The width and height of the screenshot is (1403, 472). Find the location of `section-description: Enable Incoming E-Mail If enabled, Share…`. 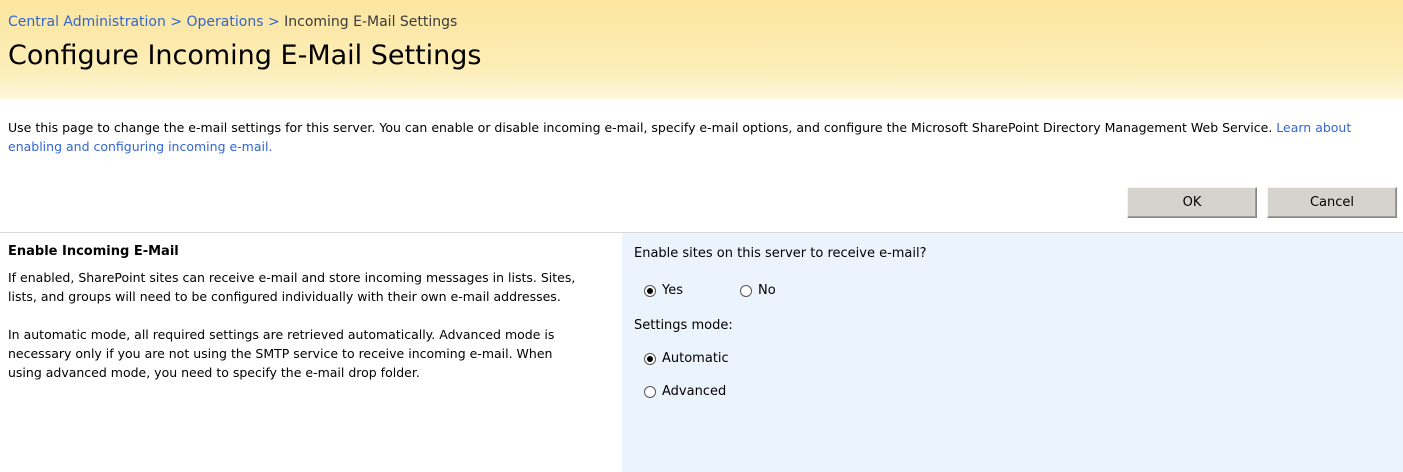

section-description: Enable Incoming E-Mail If enabled, Share… is located at coordinates (298, 313).